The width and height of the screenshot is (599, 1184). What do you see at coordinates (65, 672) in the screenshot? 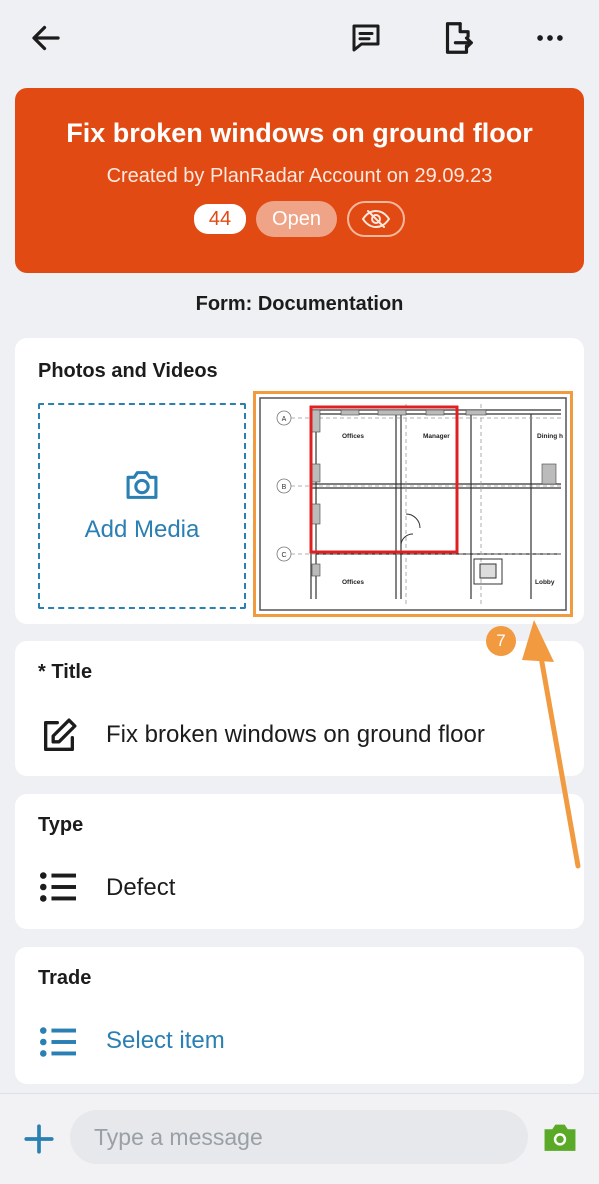
I see `title-field-label: * Title` at bounding box center [65, 672].